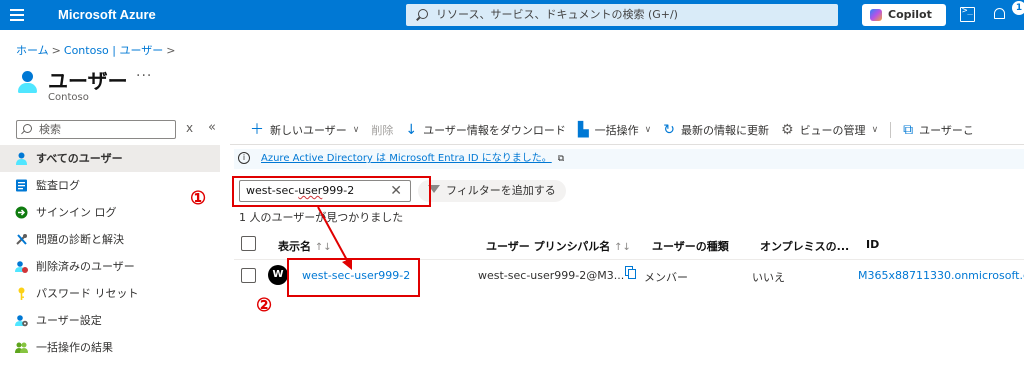 This screenshot has height=370, width=1024. I want to click on refresh-icon: ↻, so click(669, 130).